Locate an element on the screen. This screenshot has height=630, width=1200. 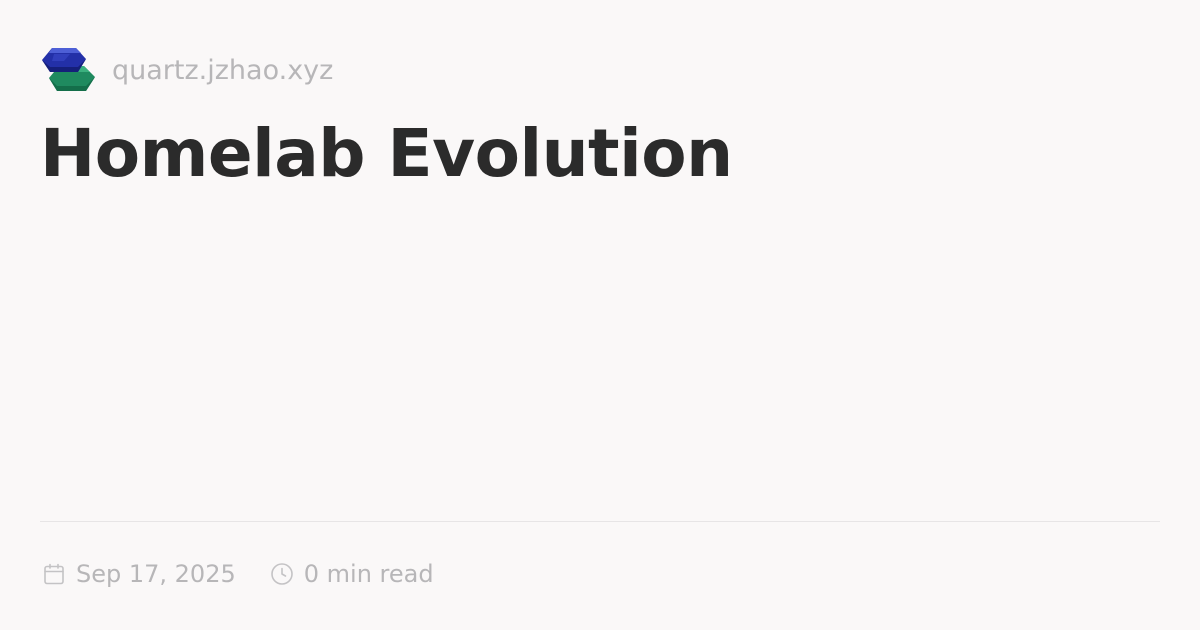
publish-date: Sep 17, 2025 is located at coordinates (139, 574).